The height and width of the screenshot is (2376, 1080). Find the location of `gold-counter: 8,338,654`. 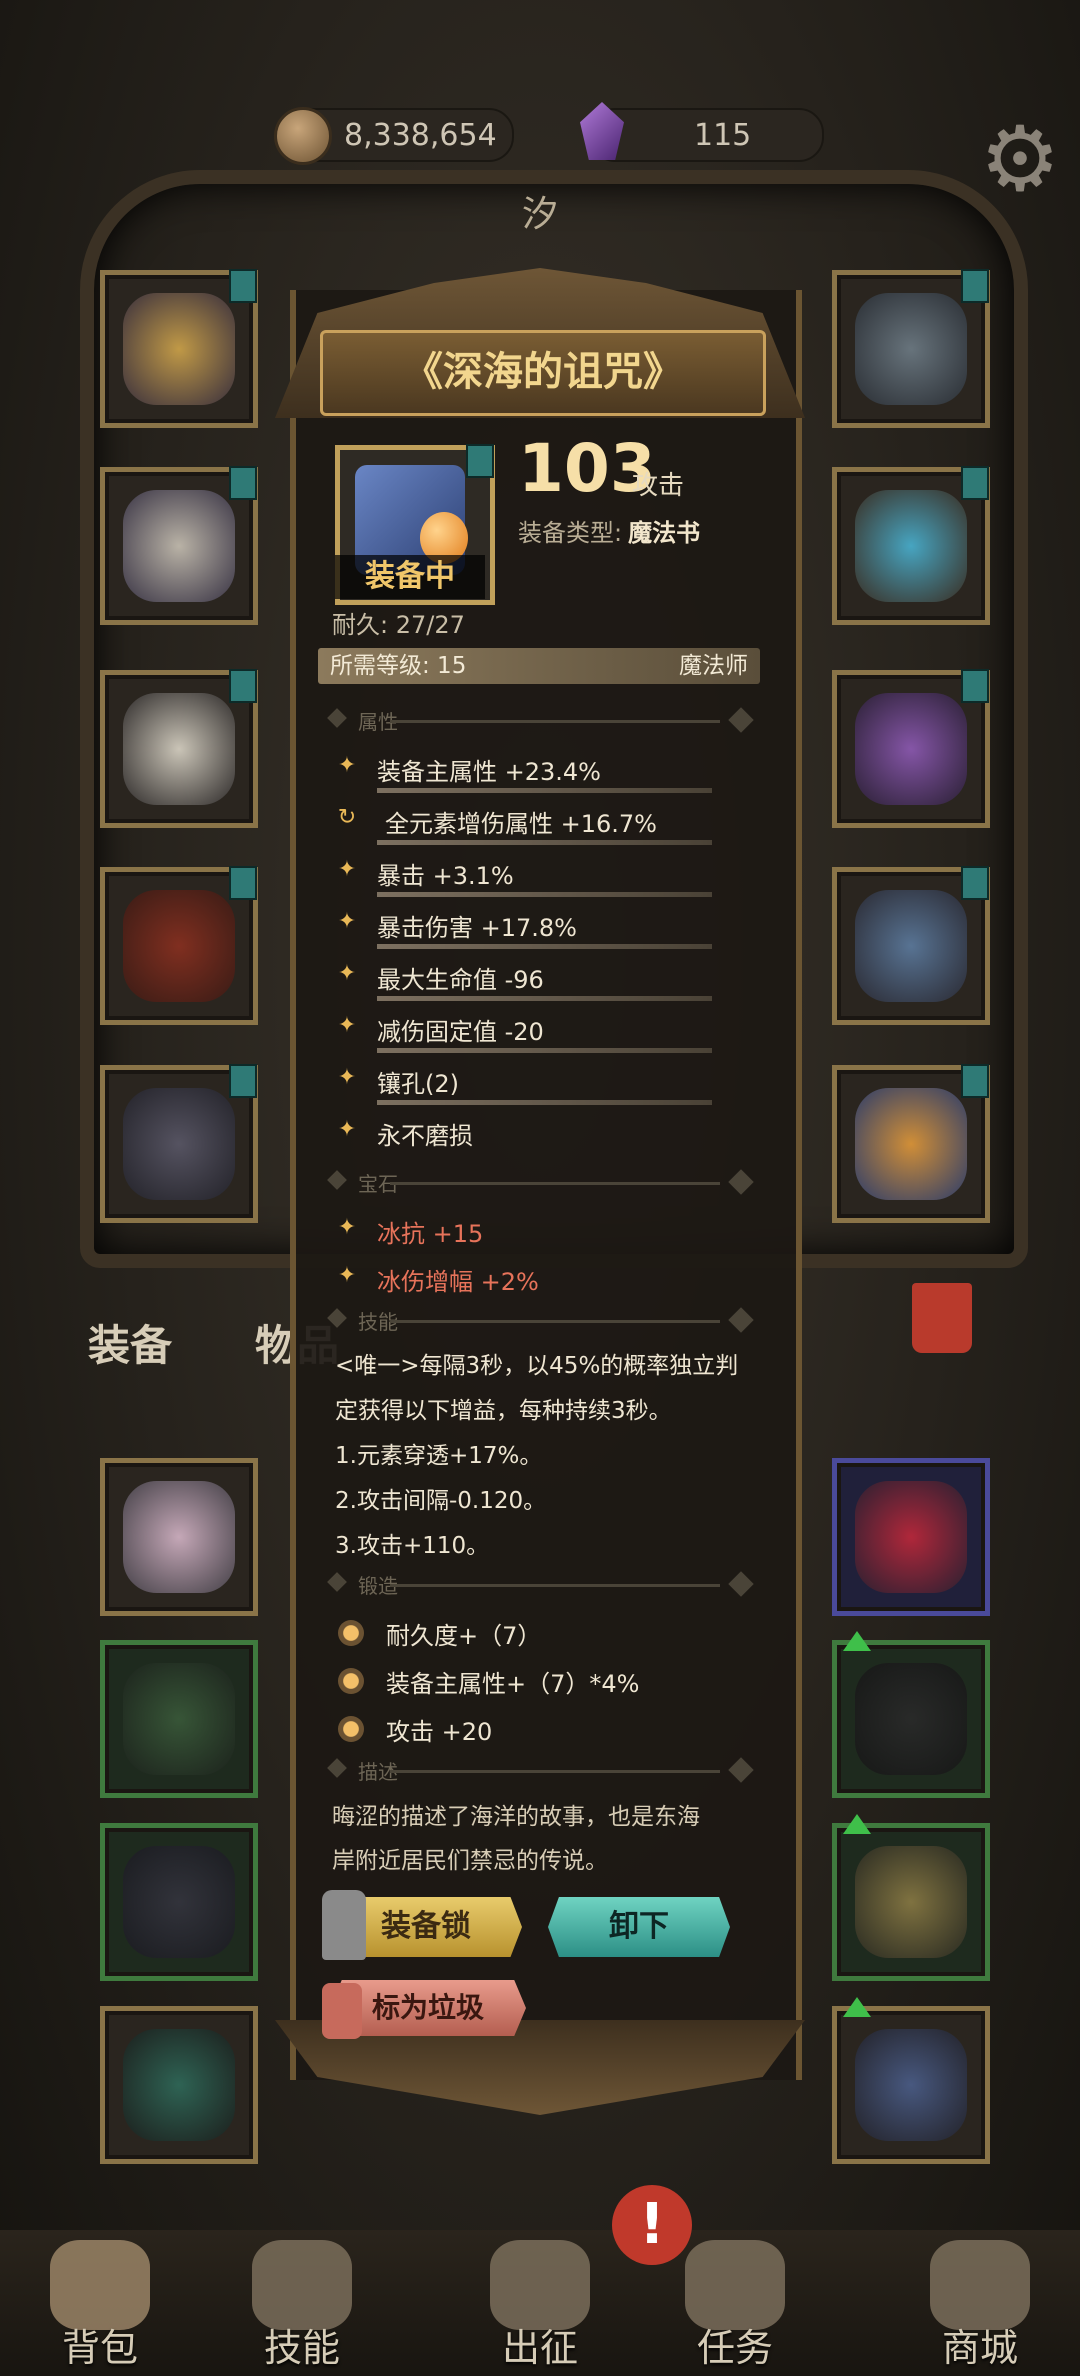

gold-counter: 8,338,654 is located at coordinates (394, 136).